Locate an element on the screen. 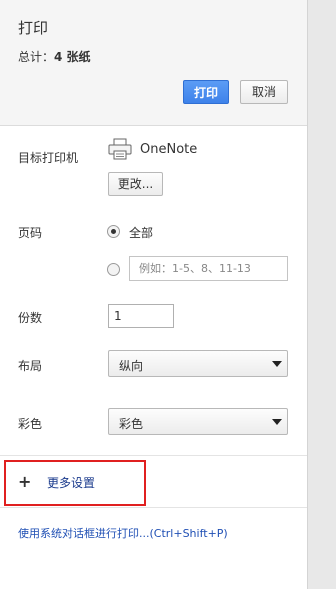 This screenshot has height=589, width=336. page-title: 打印 is located at coordinates (33, 28).